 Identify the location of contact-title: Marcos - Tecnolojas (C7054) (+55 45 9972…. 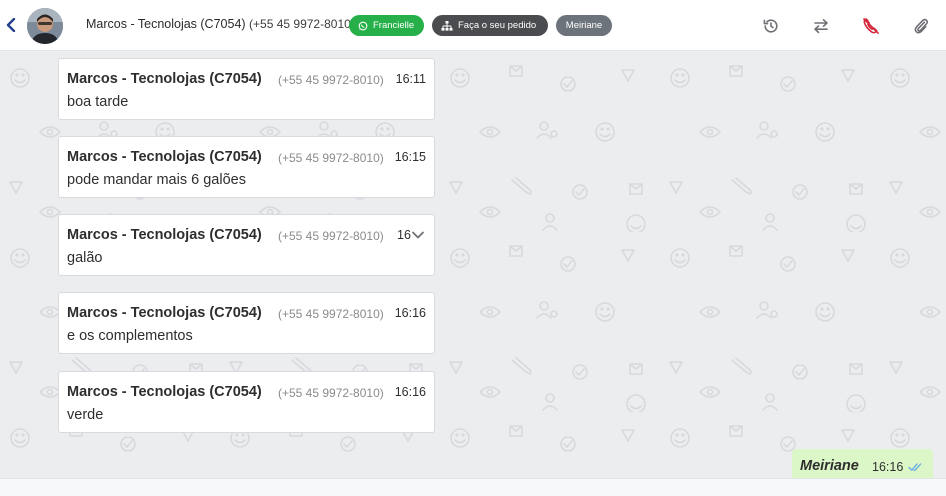
(220, 24).